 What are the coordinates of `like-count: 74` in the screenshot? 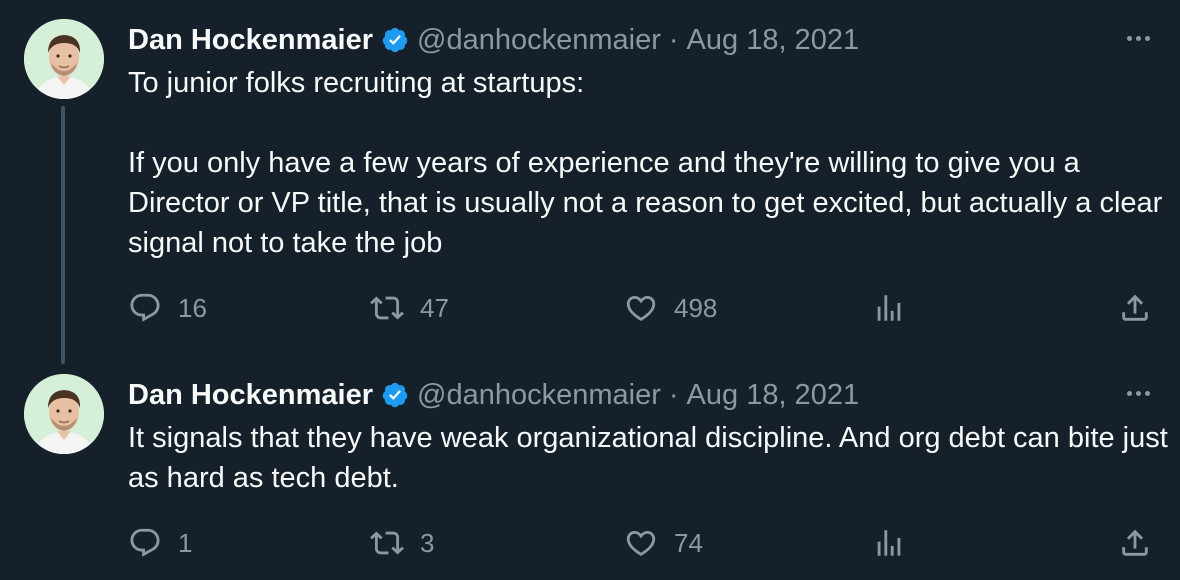 It's located at (688, 542).